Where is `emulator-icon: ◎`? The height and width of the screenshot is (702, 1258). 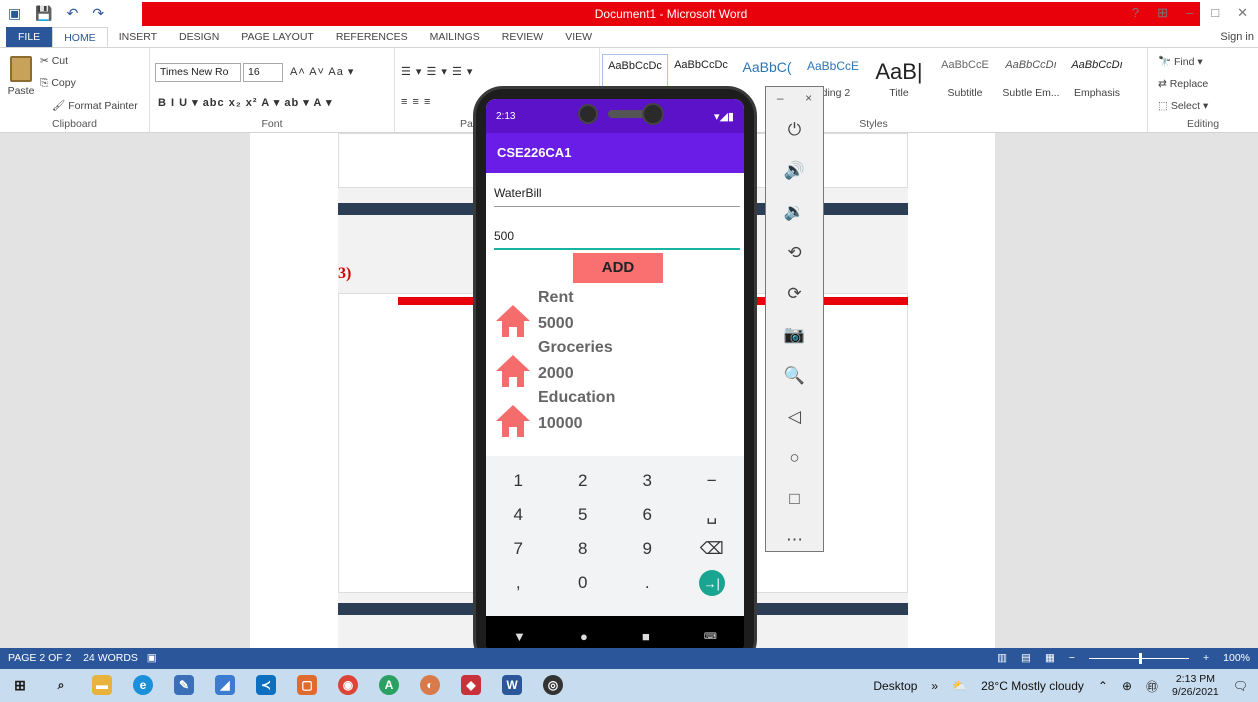 emulator-icon: ◎ is located at coordinates (553, 685).